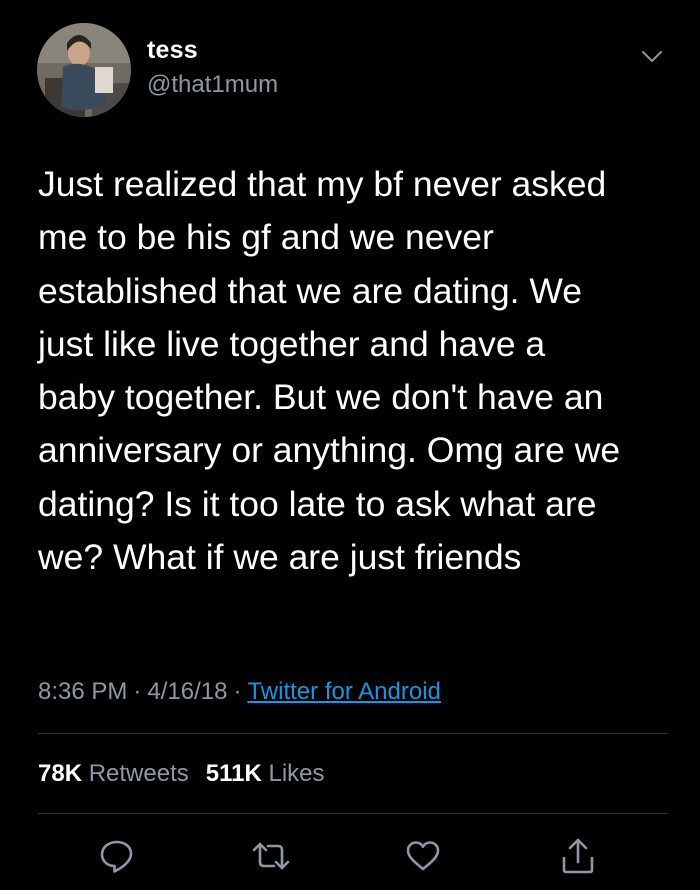  I want to click on user-handle: @that1mum, so click(212, 85).